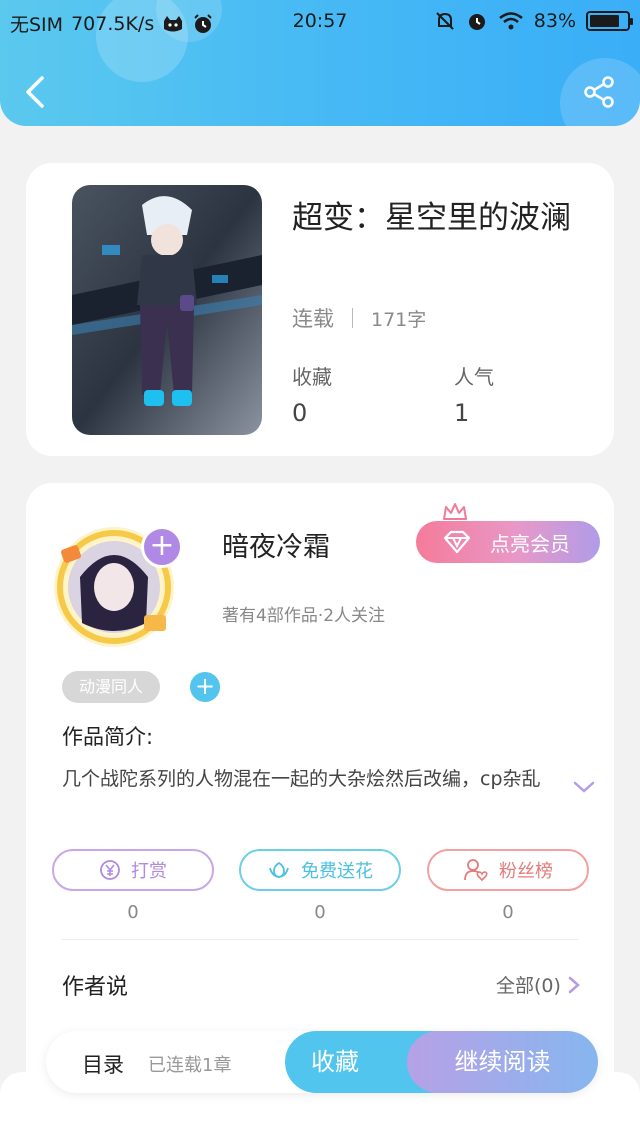 The width and height of the screenshot is (640, 1138). Describe the element at coordinates (445, 21) in the screenshot. I see `bell-muted-icon` at that location.